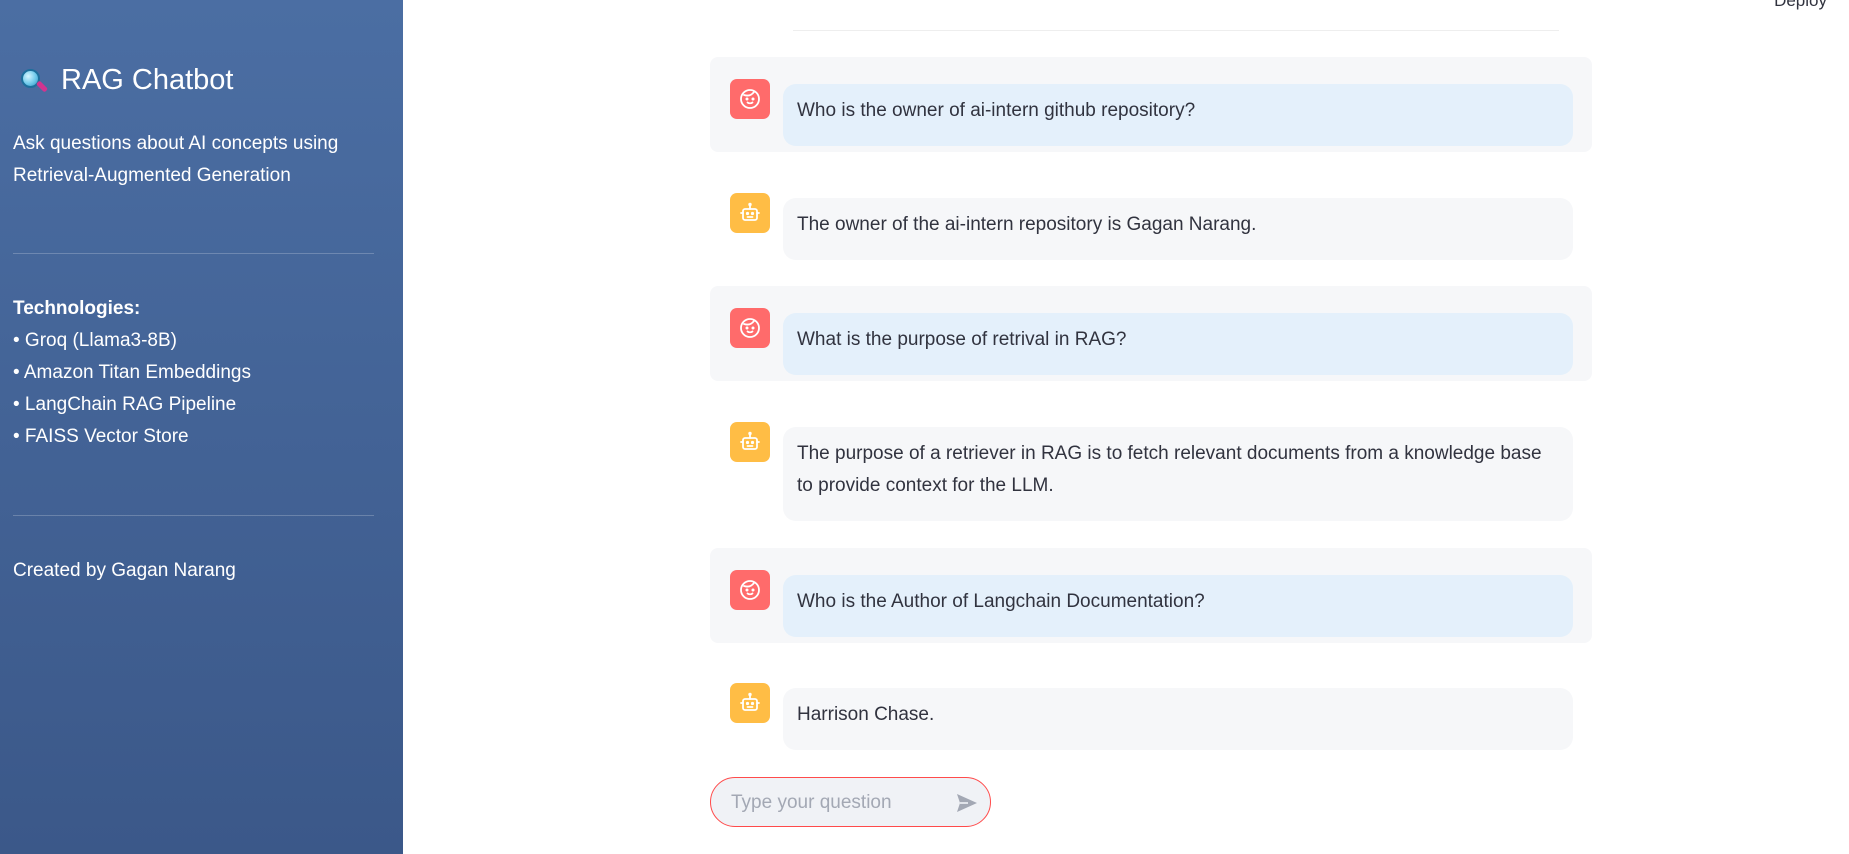  Describe the element at coordinates (125, 404) in the screenshot. I see `tech-item: • LangChain RAG Pipeline` at that location.